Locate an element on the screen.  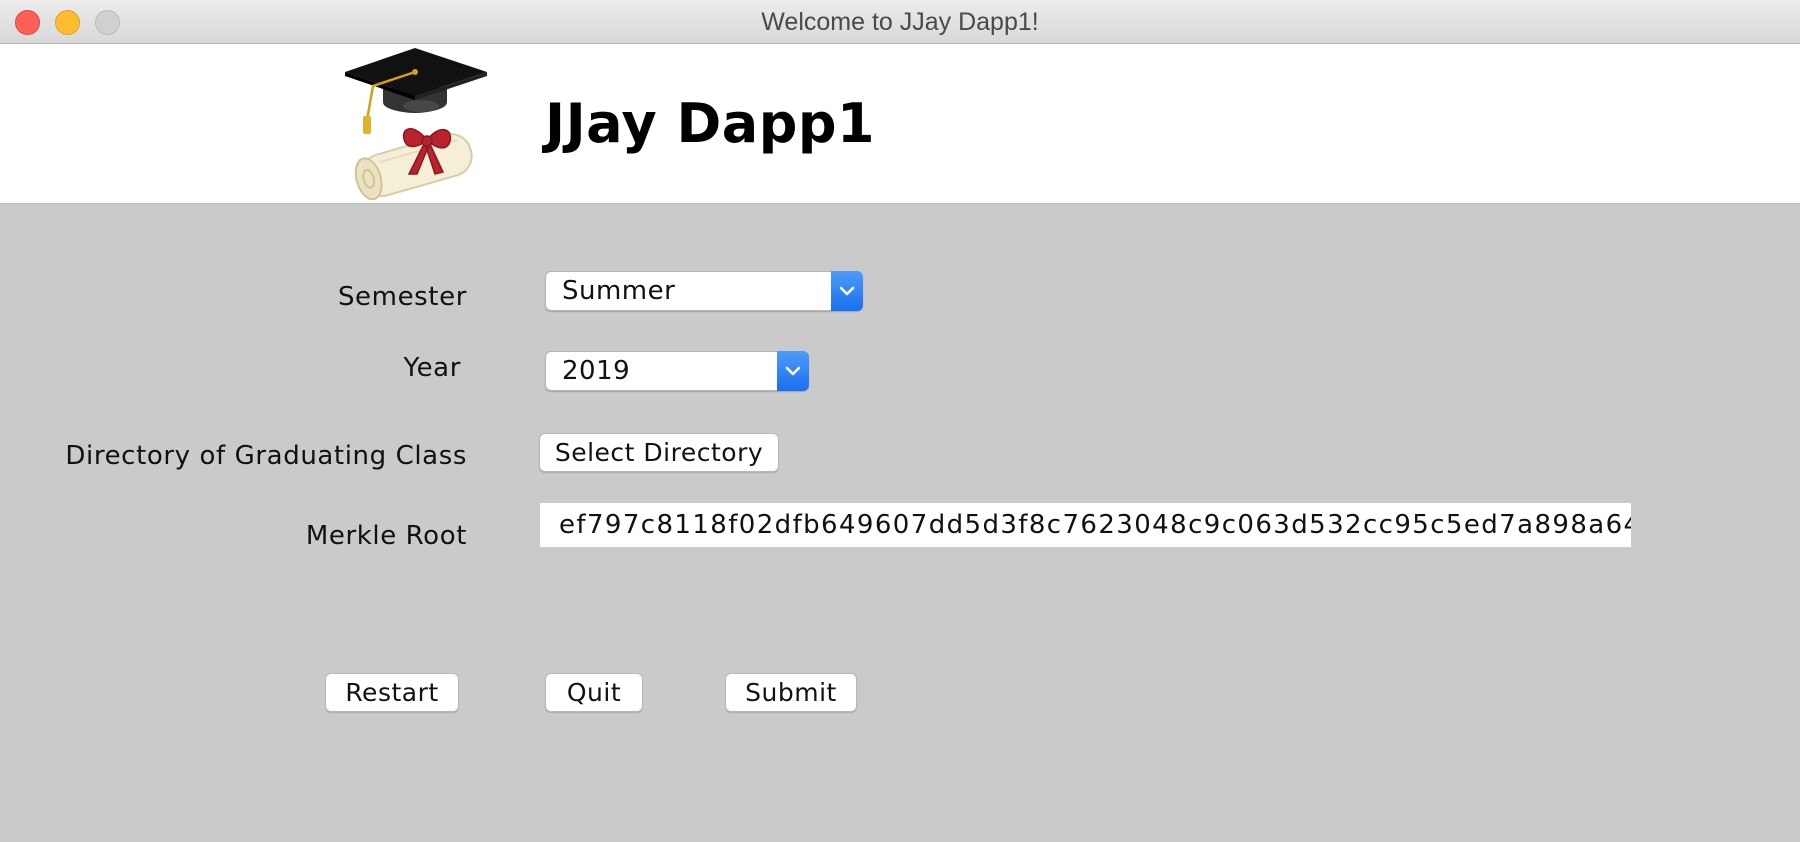
app-title-heading: JJay Dapp1 is located at coordinates (710, 123).